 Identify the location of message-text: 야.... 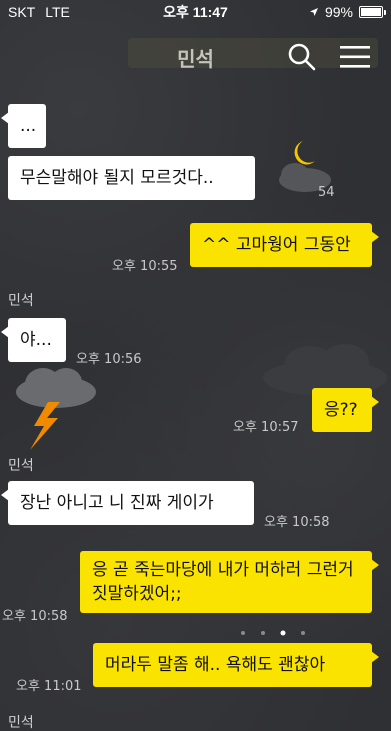
(36, 340).